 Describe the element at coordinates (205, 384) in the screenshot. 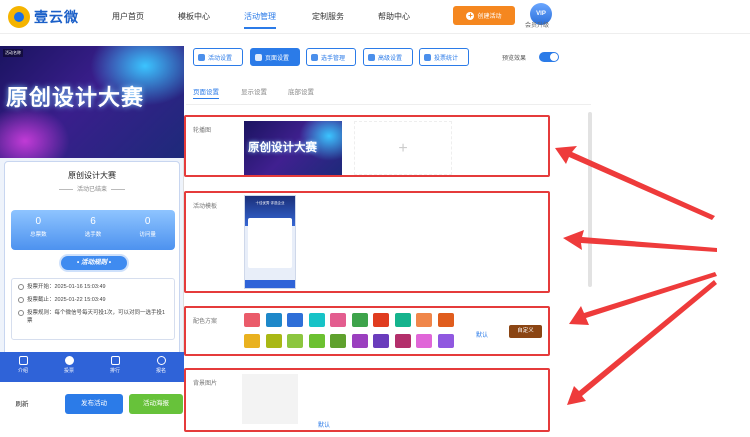

I see `background-label: 背景图片` at that location.